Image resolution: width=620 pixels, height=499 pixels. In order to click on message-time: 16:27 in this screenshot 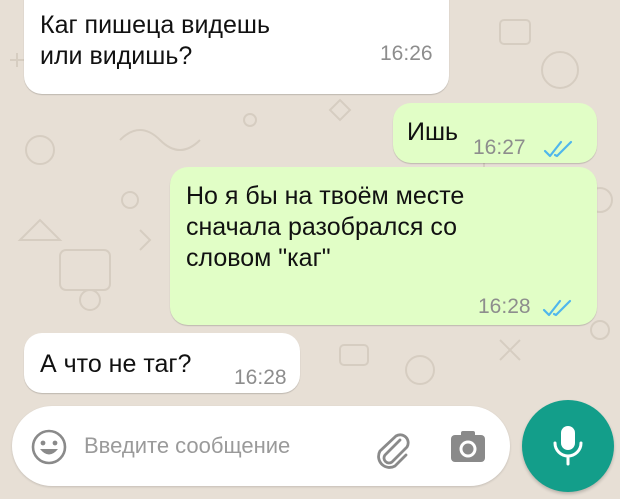, I will do `click(499, 147)`.